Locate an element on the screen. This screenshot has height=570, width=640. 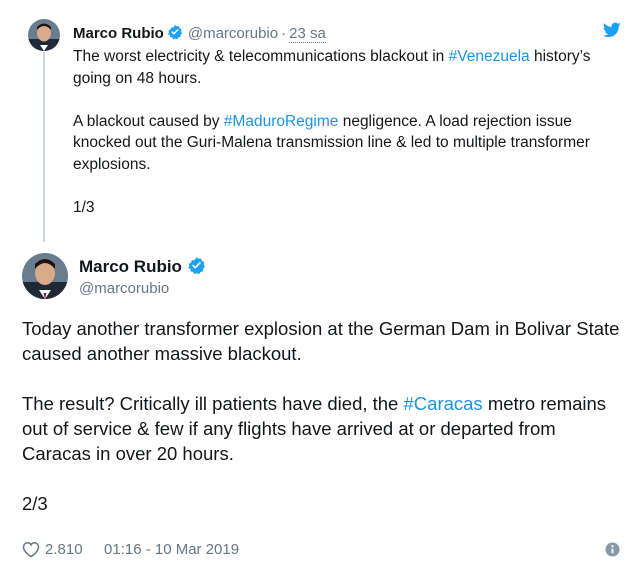
heart-icon is located at coordinates (31, 549).